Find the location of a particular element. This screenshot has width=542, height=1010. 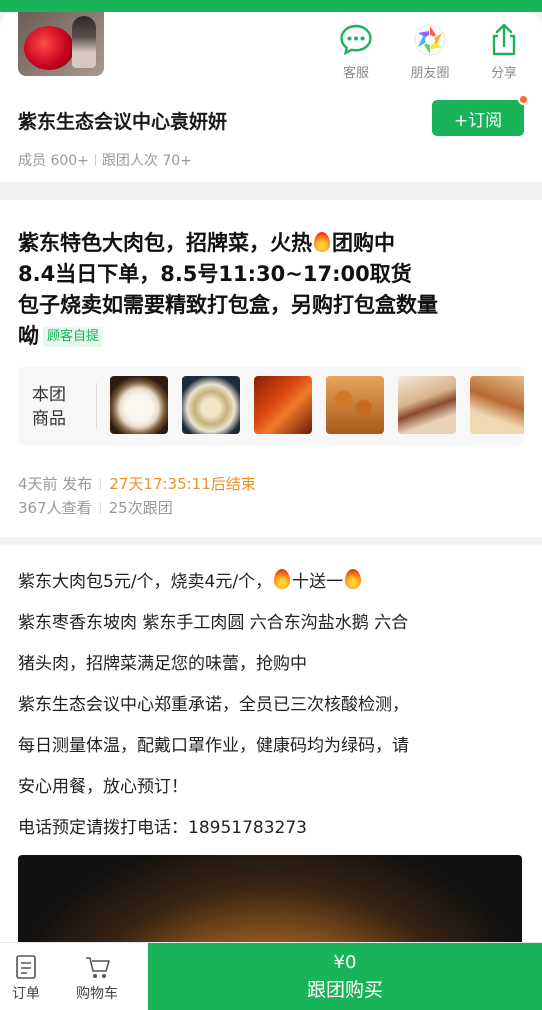

moments-icon is located at coordinates (430, 40).